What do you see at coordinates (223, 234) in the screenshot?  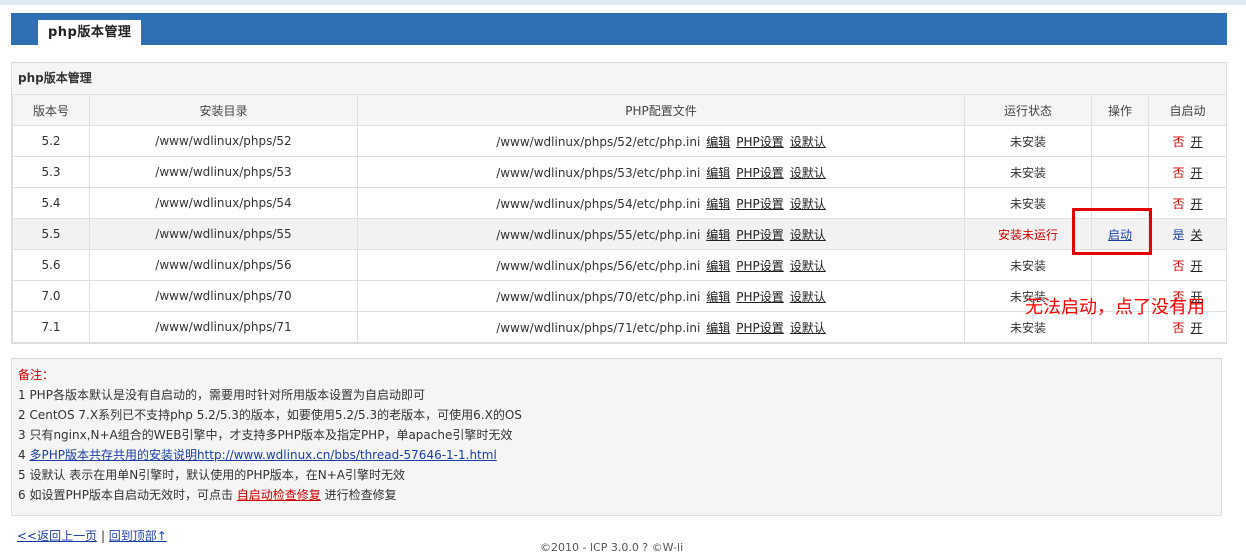 I see `install-dir-cell: /www/wdlinux/phps/55` at bounding box center [223, 234].